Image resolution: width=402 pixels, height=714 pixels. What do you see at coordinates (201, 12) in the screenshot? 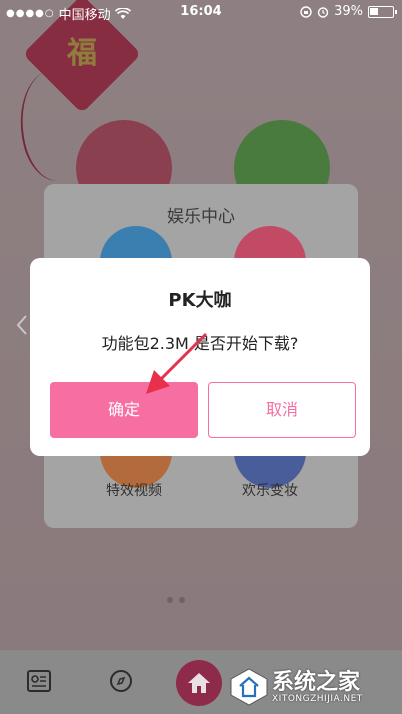
I see `status-bar: ●●●●○ 中国移动 16:04 39%` at bounding box center [201, 12].